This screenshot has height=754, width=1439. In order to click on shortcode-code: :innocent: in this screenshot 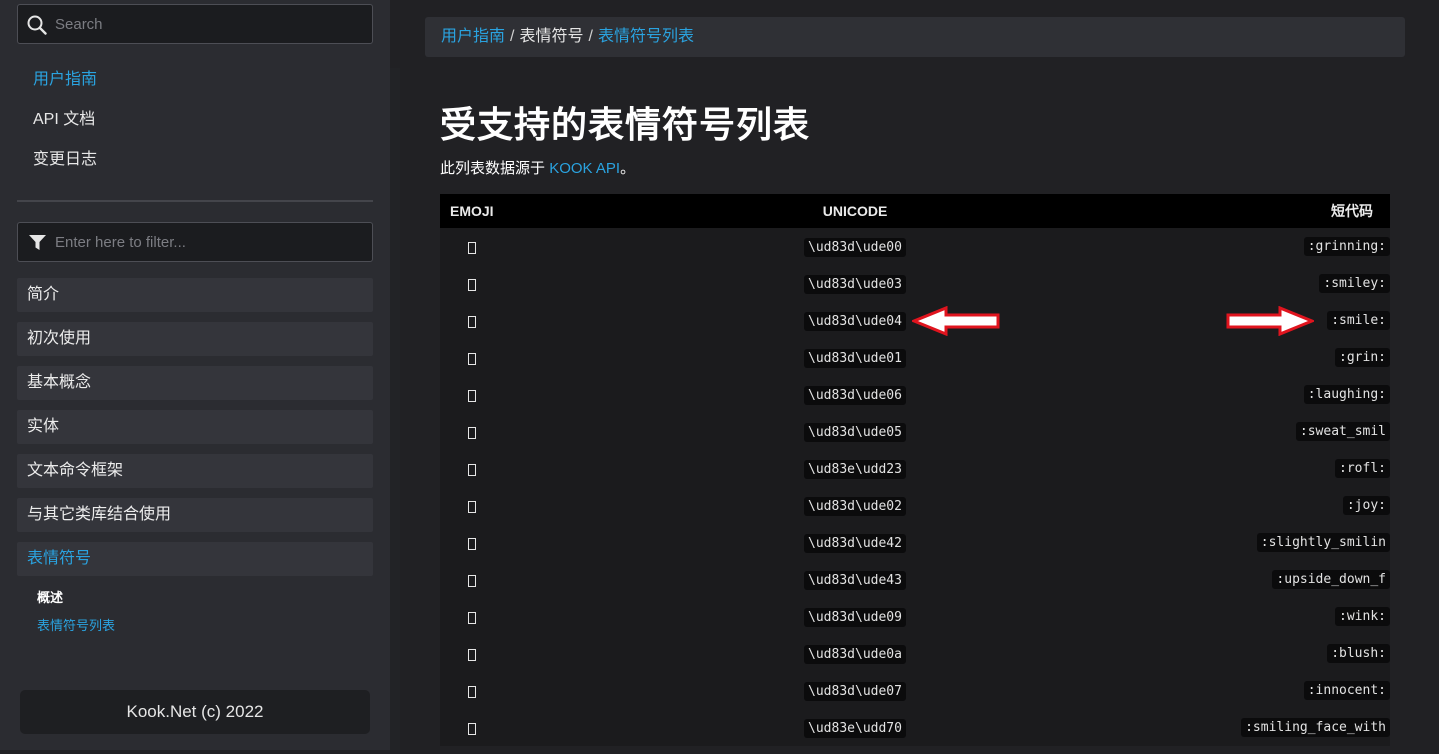, I will do `click(1346, 690)`.